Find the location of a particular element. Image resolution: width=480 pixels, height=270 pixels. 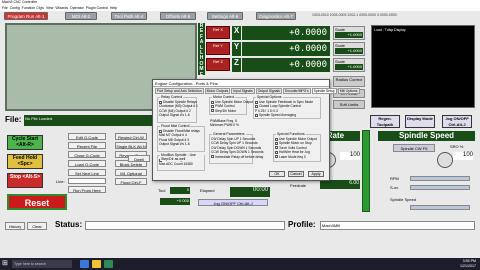

fro-value: 100 is located at coordinates (350, 156).